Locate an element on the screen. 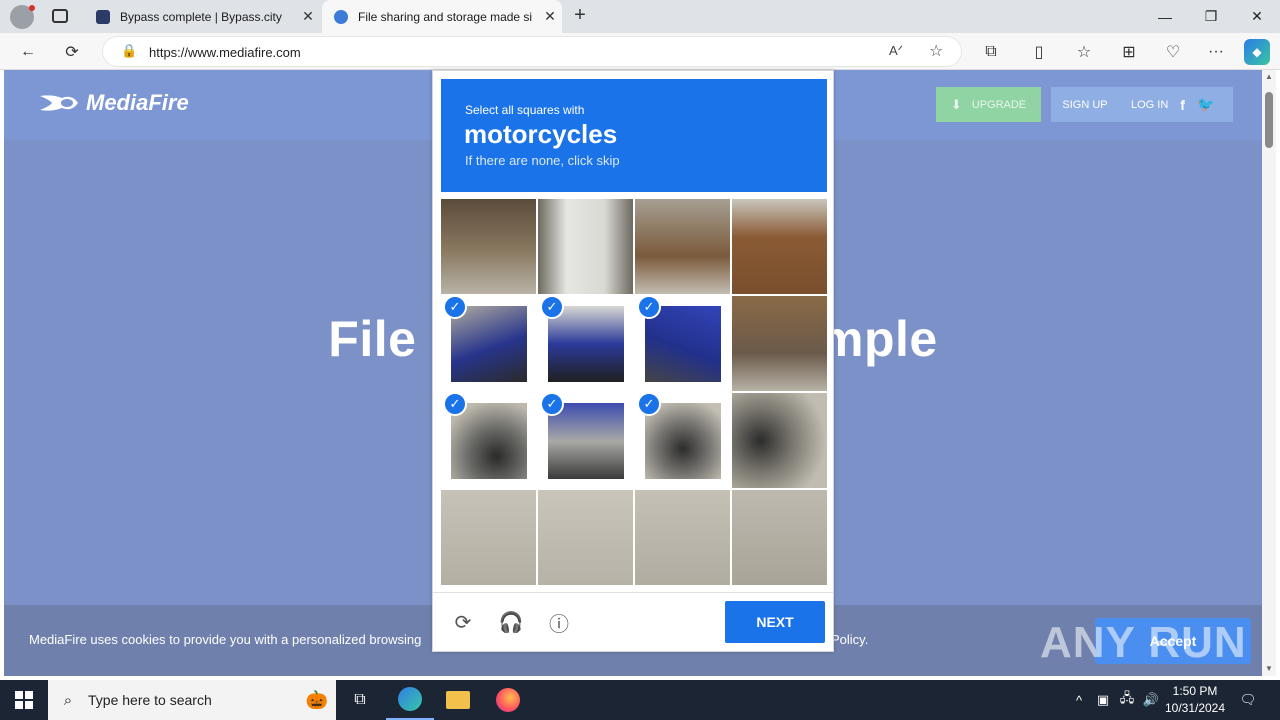 Image resolution: width=1280 pixels, height=720 pixels. facebook-icon: f is located at coordinates (1182, 105).